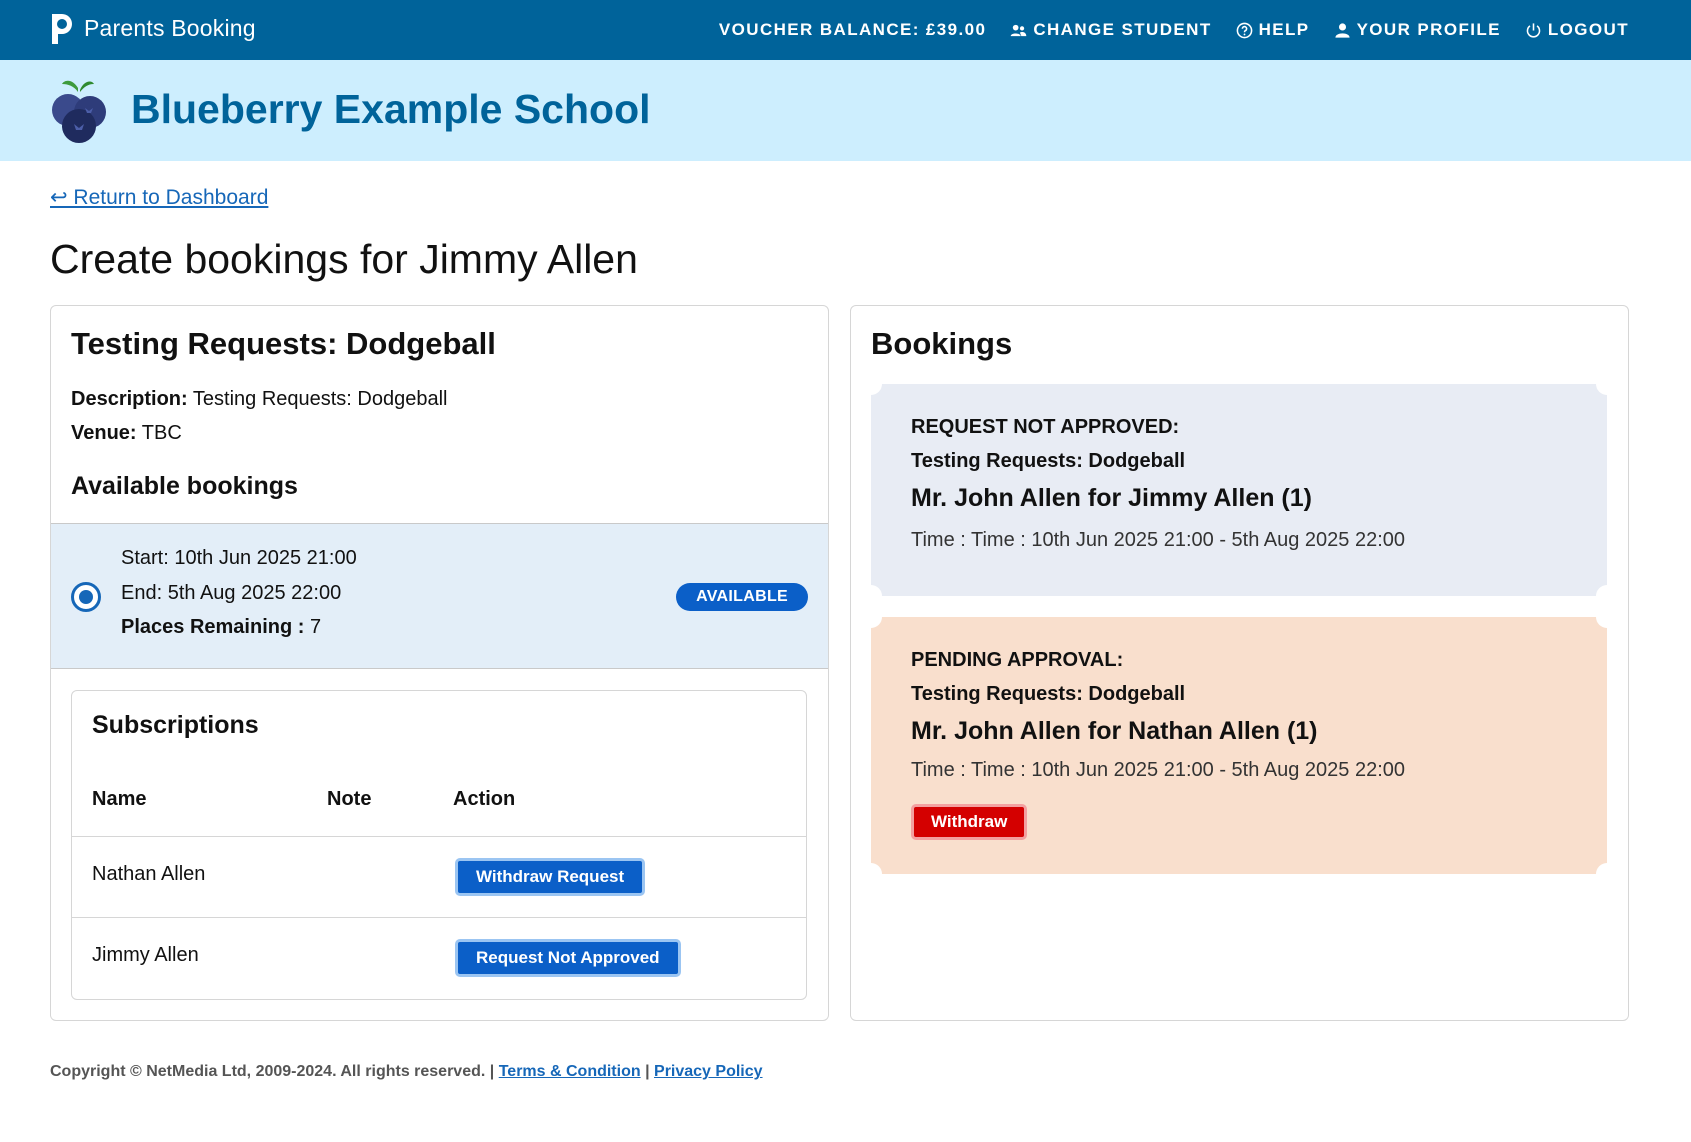 Image resolution: width=1691 pixels, height=1142 pixels. What do you see at coordinates (184, 486) in the screenshot?
I see `available-bookings-heading: Available bookings` at bounding box center [184, 486].